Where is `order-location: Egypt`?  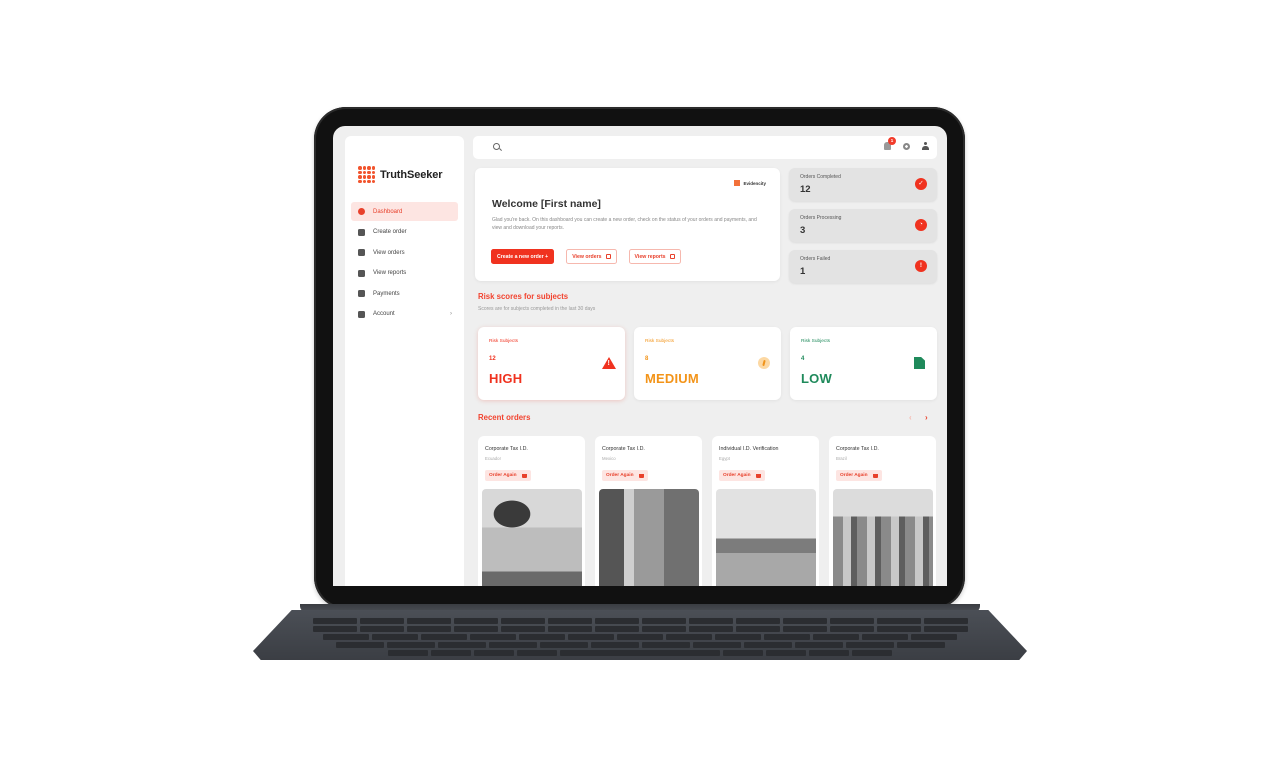 order-location: Egypt is located at coordinates (724, 458).